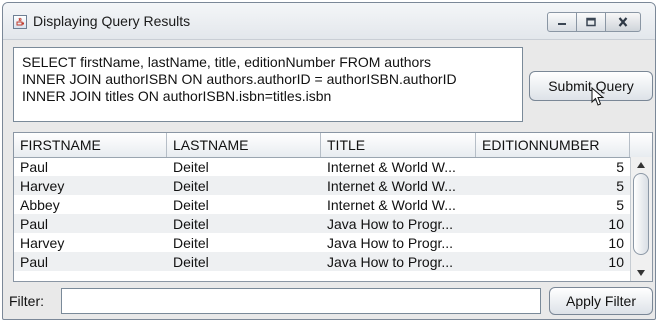 The image size is (660, 322). I want to click on maximize-button, so click(591, 22).